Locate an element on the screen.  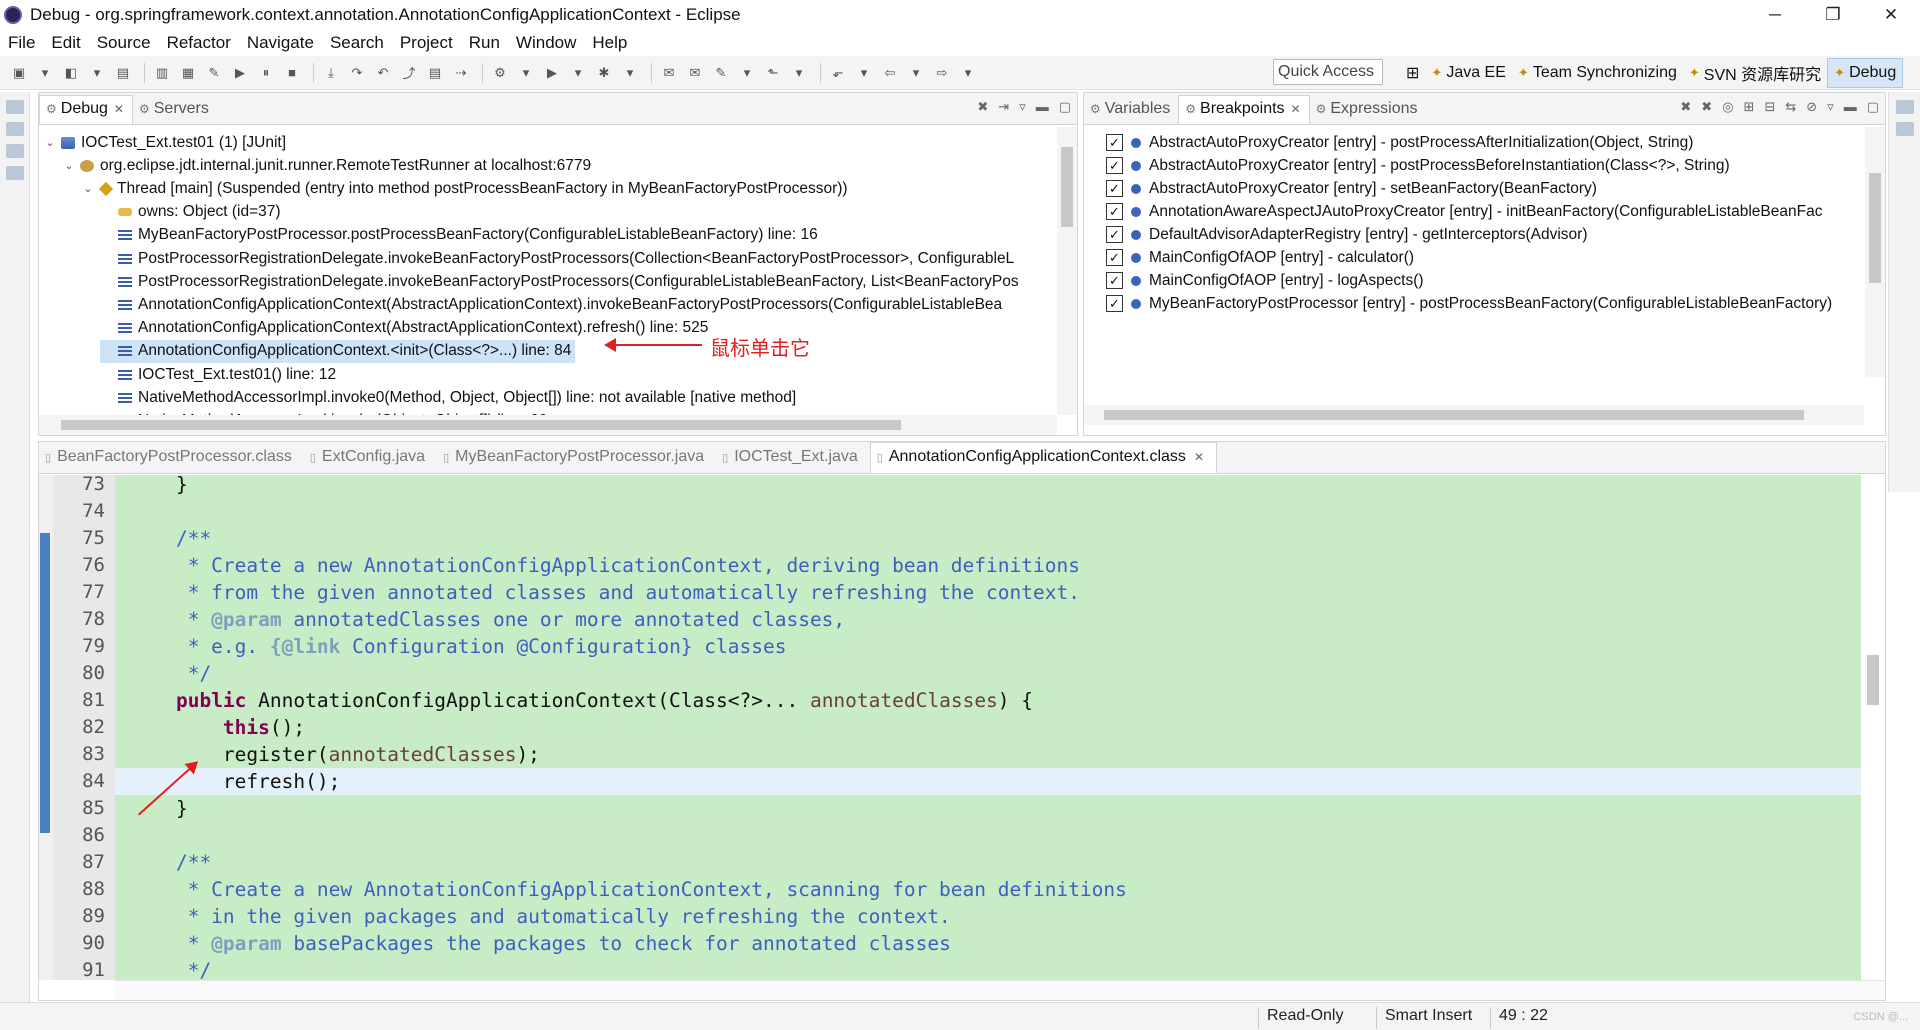
toolbar-tool-icon: ↷ is located at coordinates (357, 73).